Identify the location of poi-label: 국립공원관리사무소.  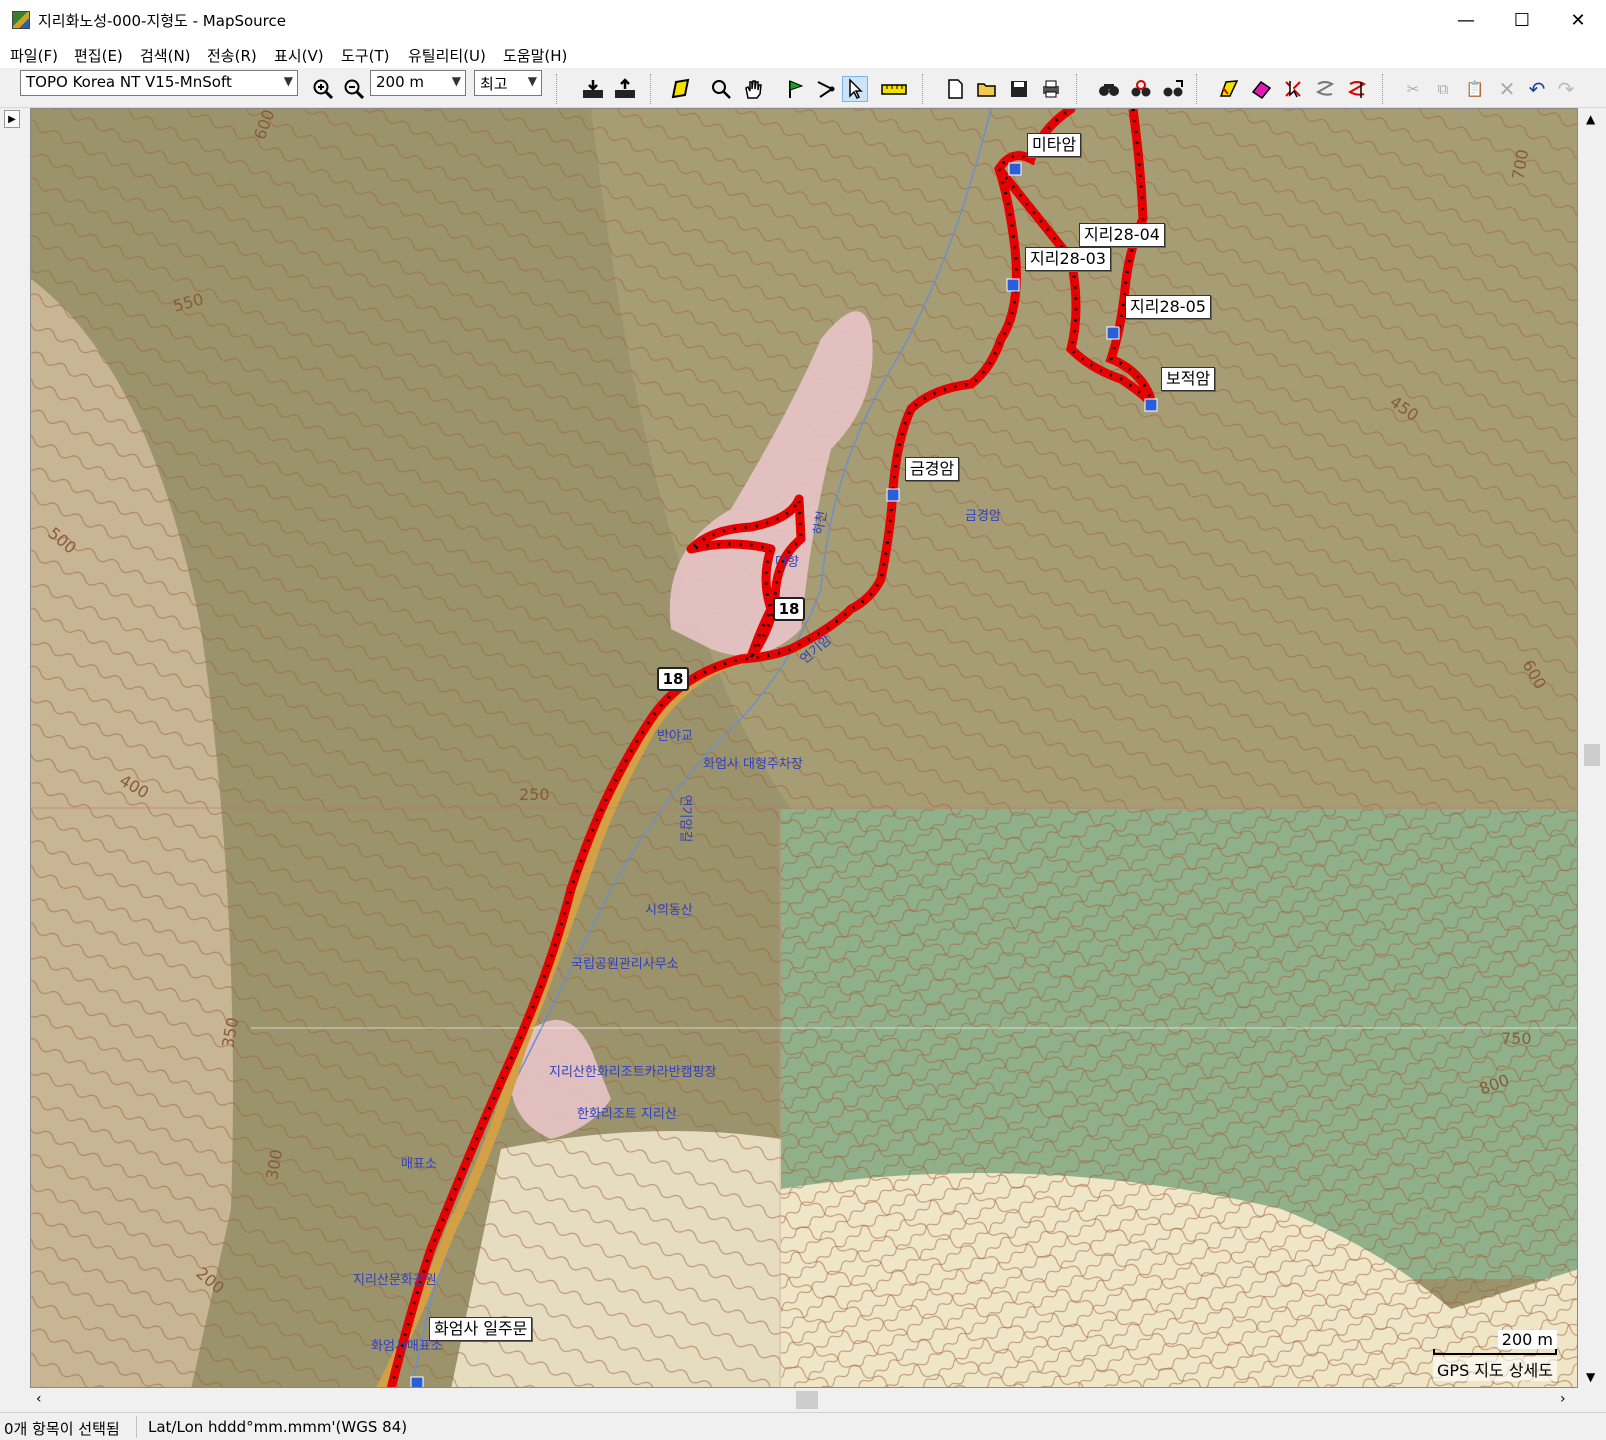
(625, 962).